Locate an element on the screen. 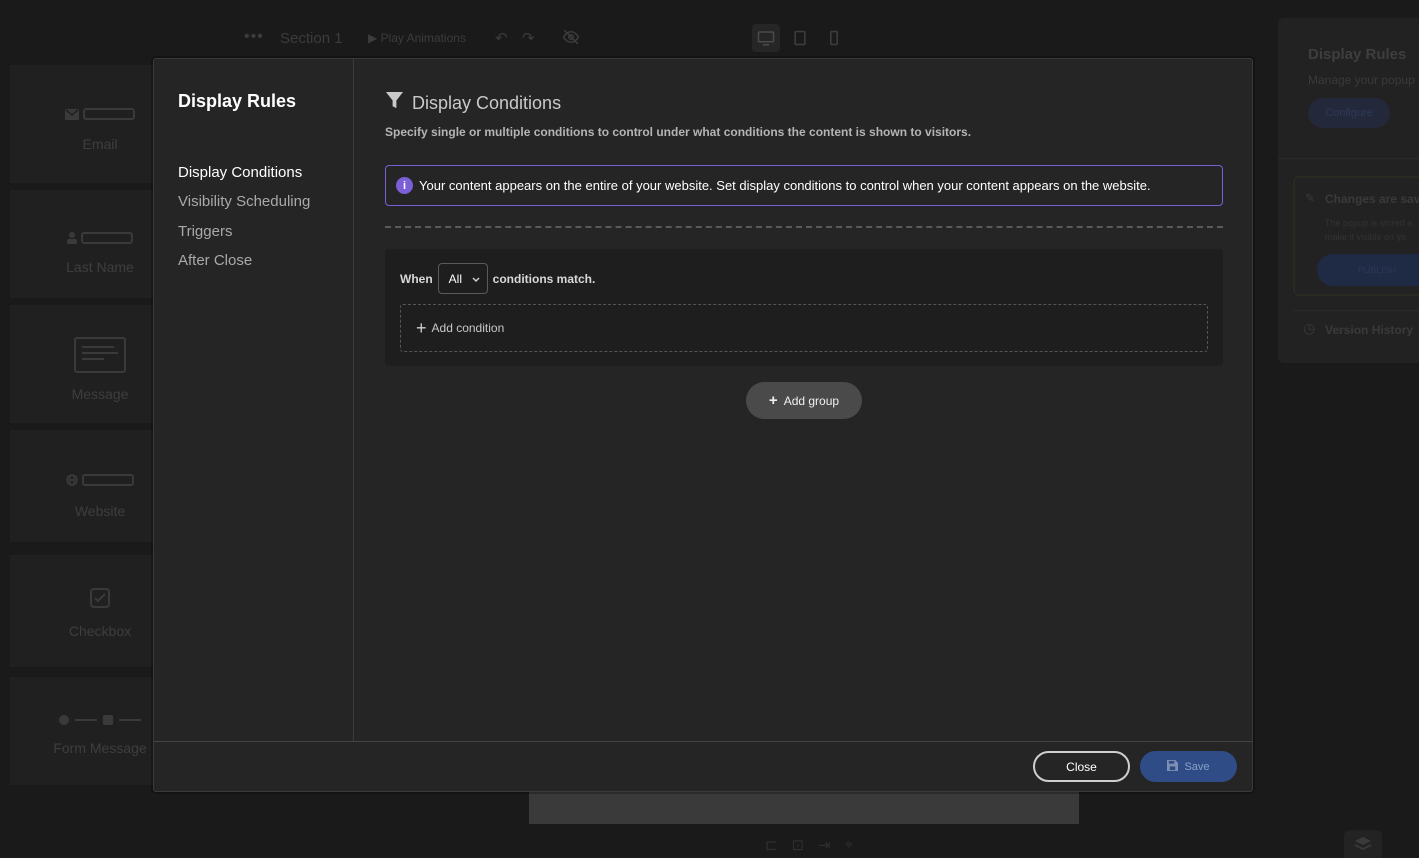  canvas-toolbar: ⊏ ⊡ ⇥ ⌖ is located at coordinates (809, 845).